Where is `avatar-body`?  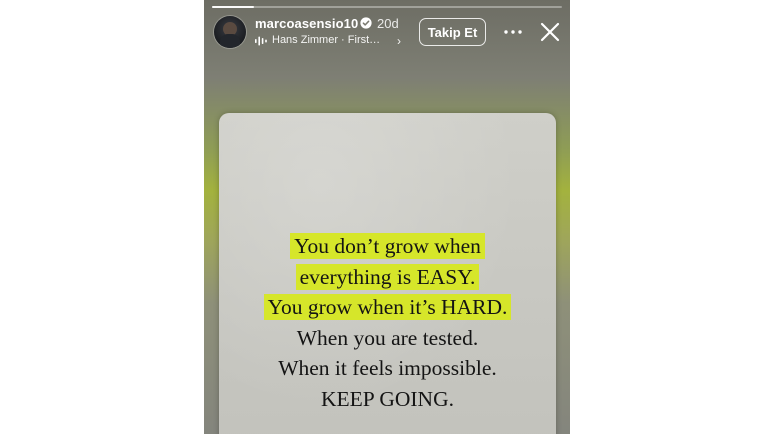
avatar-body is located at coordinates (230, 41).